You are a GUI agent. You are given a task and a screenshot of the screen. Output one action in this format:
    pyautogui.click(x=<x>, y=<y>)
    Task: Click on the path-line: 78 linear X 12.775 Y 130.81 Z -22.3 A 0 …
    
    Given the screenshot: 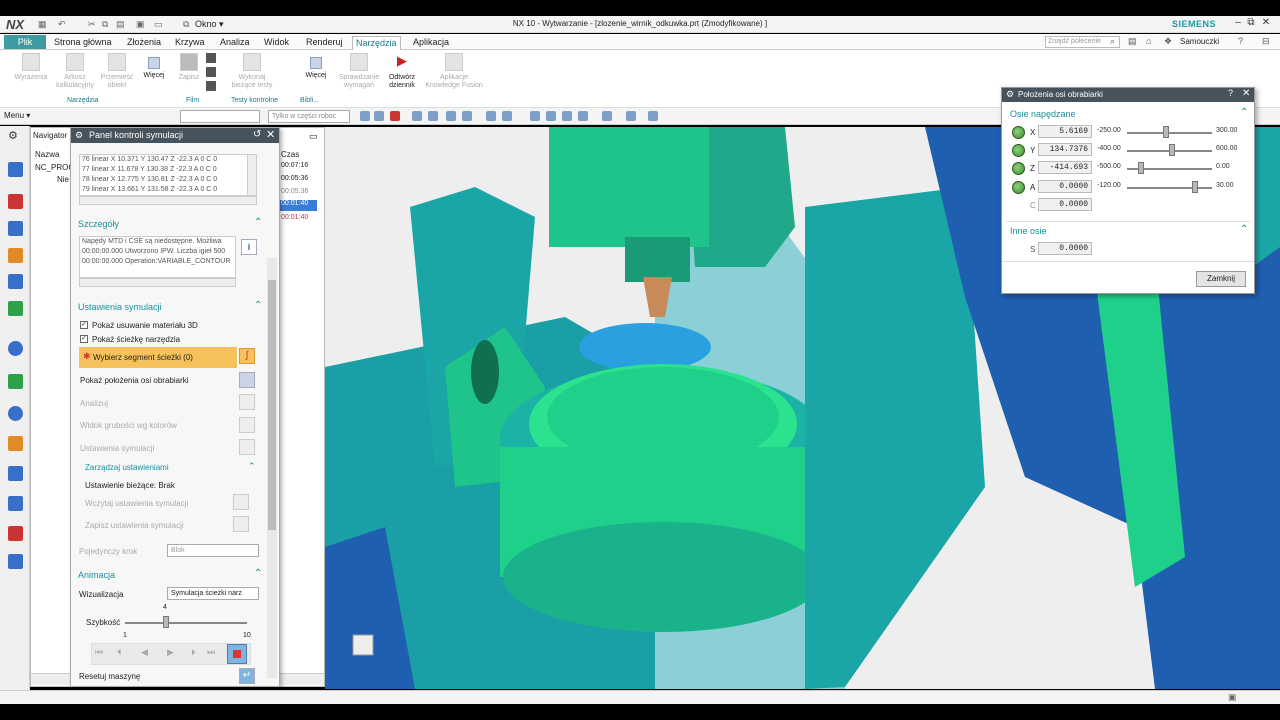 What is the action you would take?
    pyautogui.click(x=169, y=180)
    